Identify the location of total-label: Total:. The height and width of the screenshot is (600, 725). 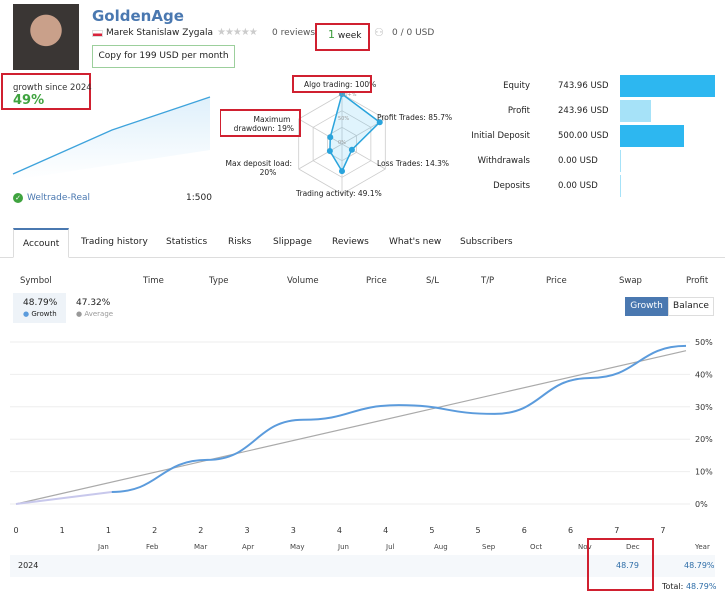
(673, 586).